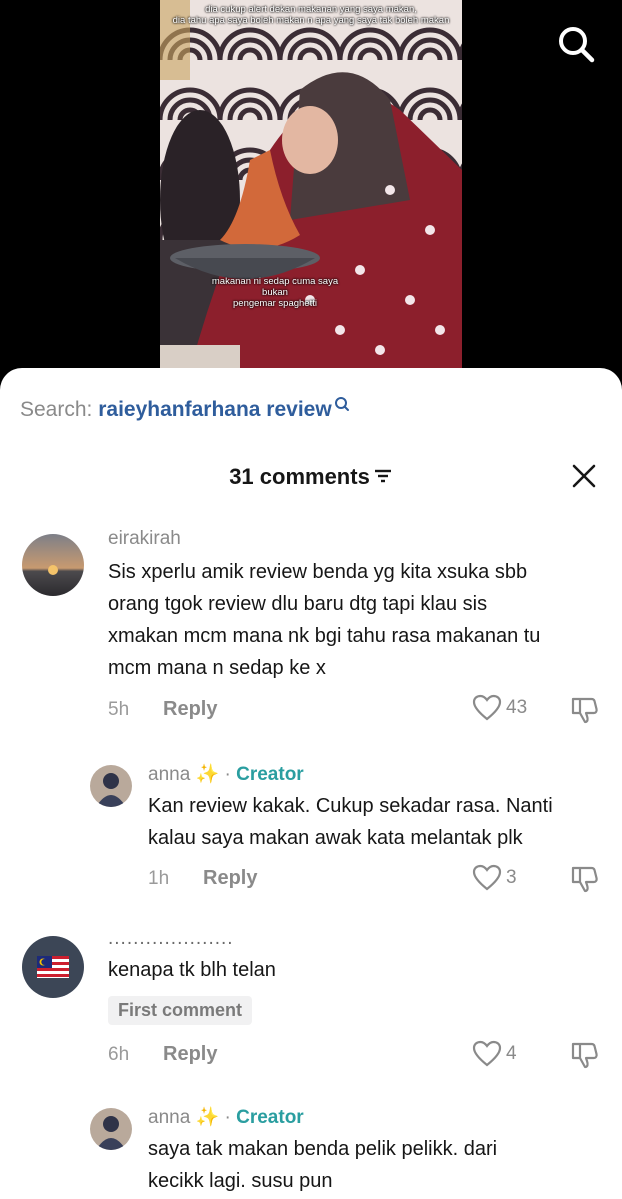 The image size is (622, 1199). What do you see at coordinates (511, 1053) in the screenshot?
I see `like-count: 4` at bounding box center [511, 1053].